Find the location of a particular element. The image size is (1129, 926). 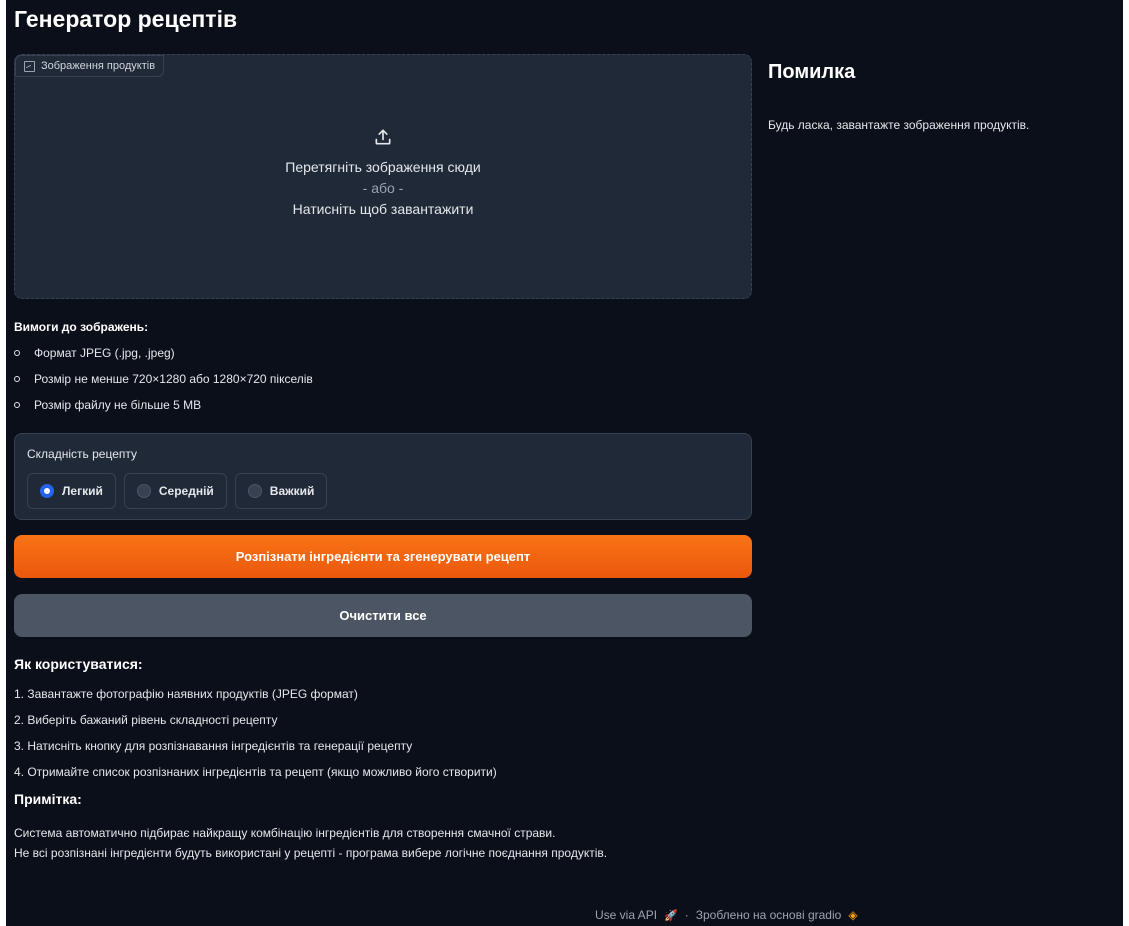

image-icon is located at coordinates (29, 66).